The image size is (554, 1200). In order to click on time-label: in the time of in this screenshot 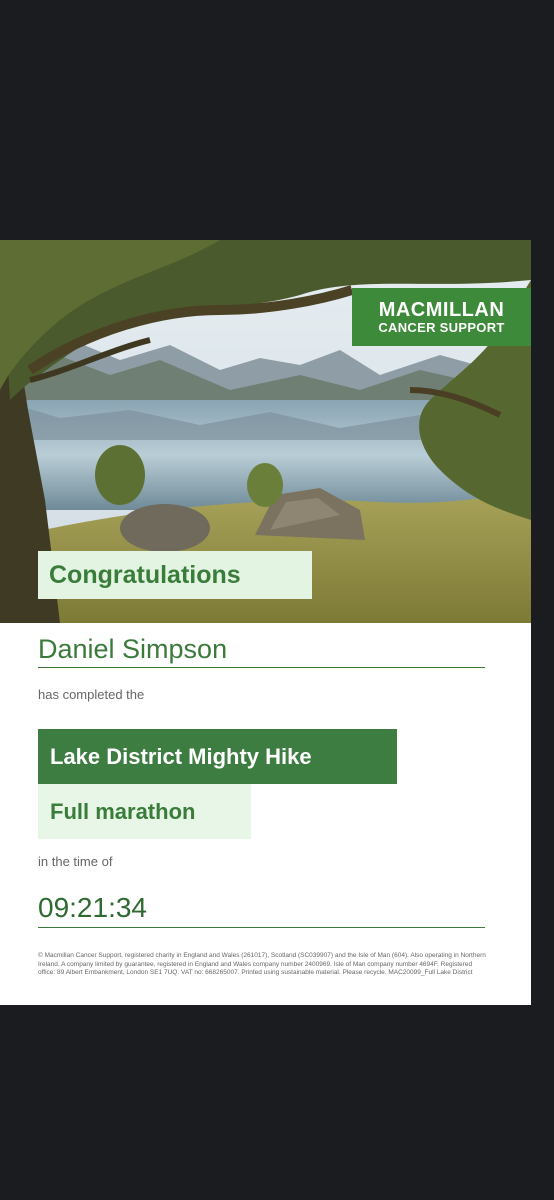, I will do `click(75, 861)`.